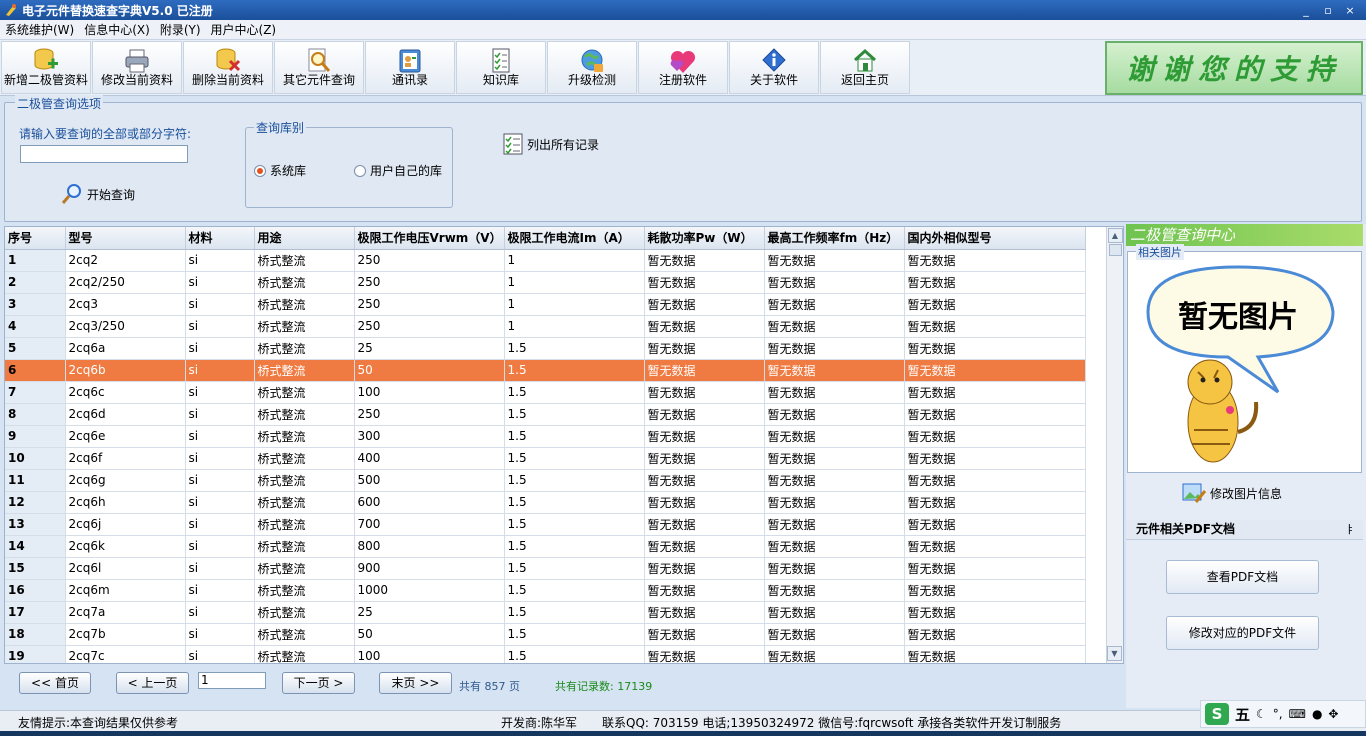  Describe the element at coordinates (35, 654) in the screenshot. I see `cell-col-index: 19` at that location.